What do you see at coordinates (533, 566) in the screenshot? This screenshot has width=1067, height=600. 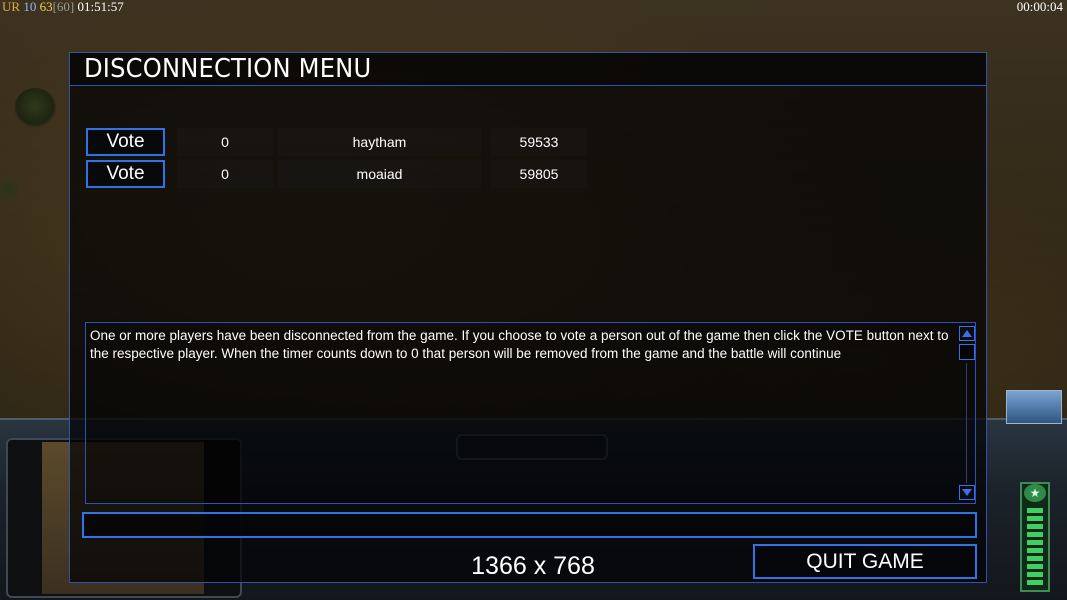 I see `resolution-label: 1366 x 768` at bounding box center [533, 566].